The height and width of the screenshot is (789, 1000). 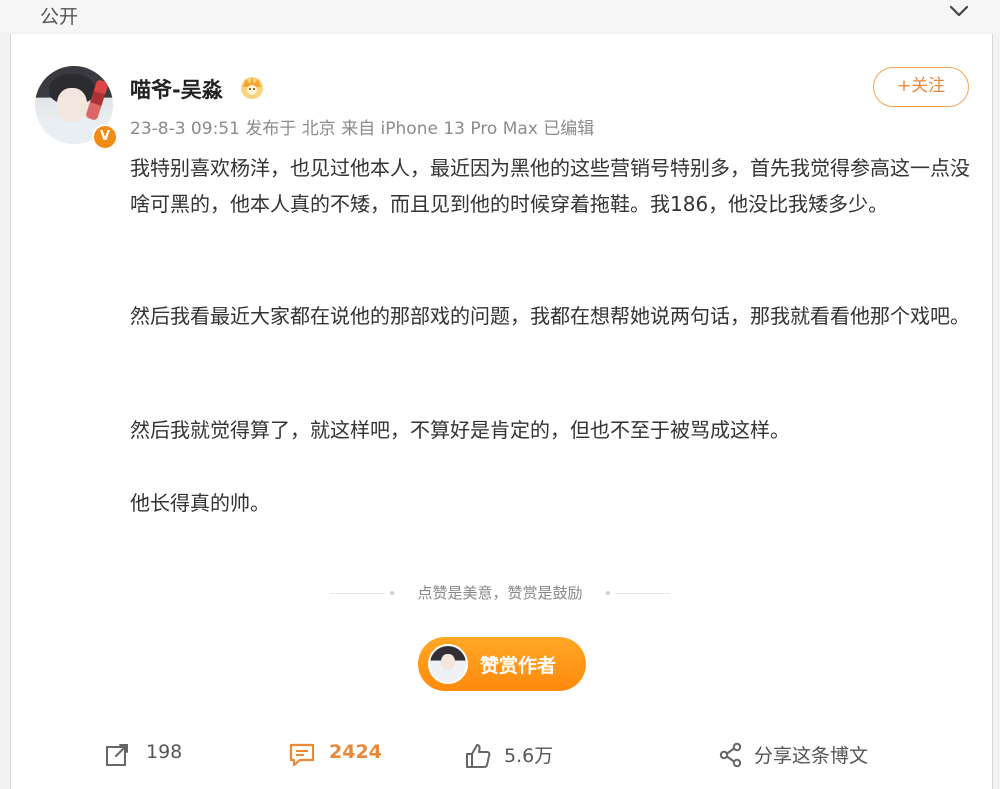 I want to click on like-button: 5.6万, so click(x=514, y=755).